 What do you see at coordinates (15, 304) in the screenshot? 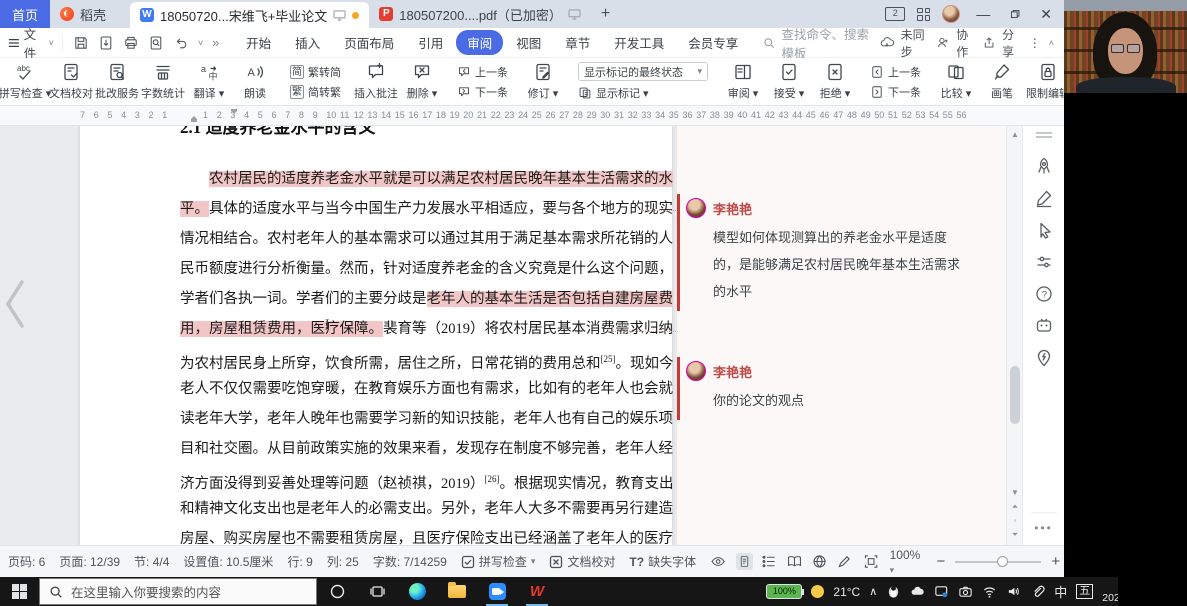
I see `previous-page-arrow` at bounding box center [15, 304].